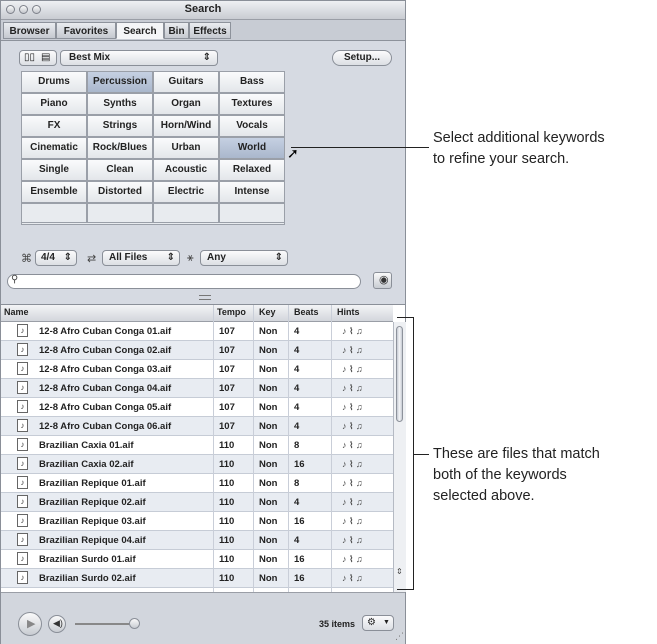 Image resolution: width=657 pixels, height=644 pixels. I want to click on keyword-button: Relaxed, so click(252, 170).